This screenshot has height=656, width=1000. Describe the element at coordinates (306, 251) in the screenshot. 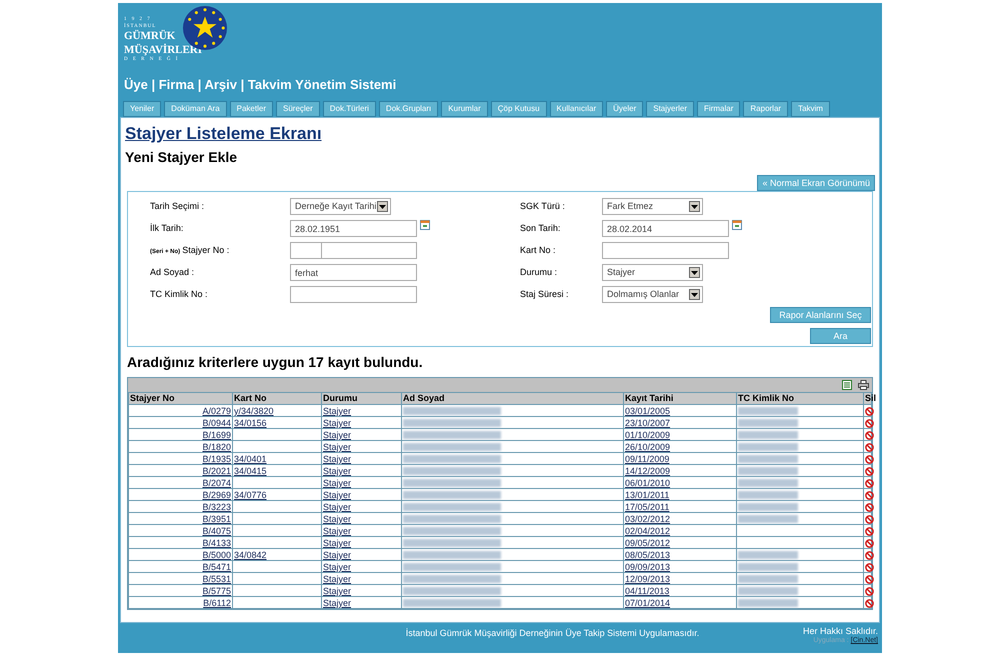

I see `series-field` at that location.